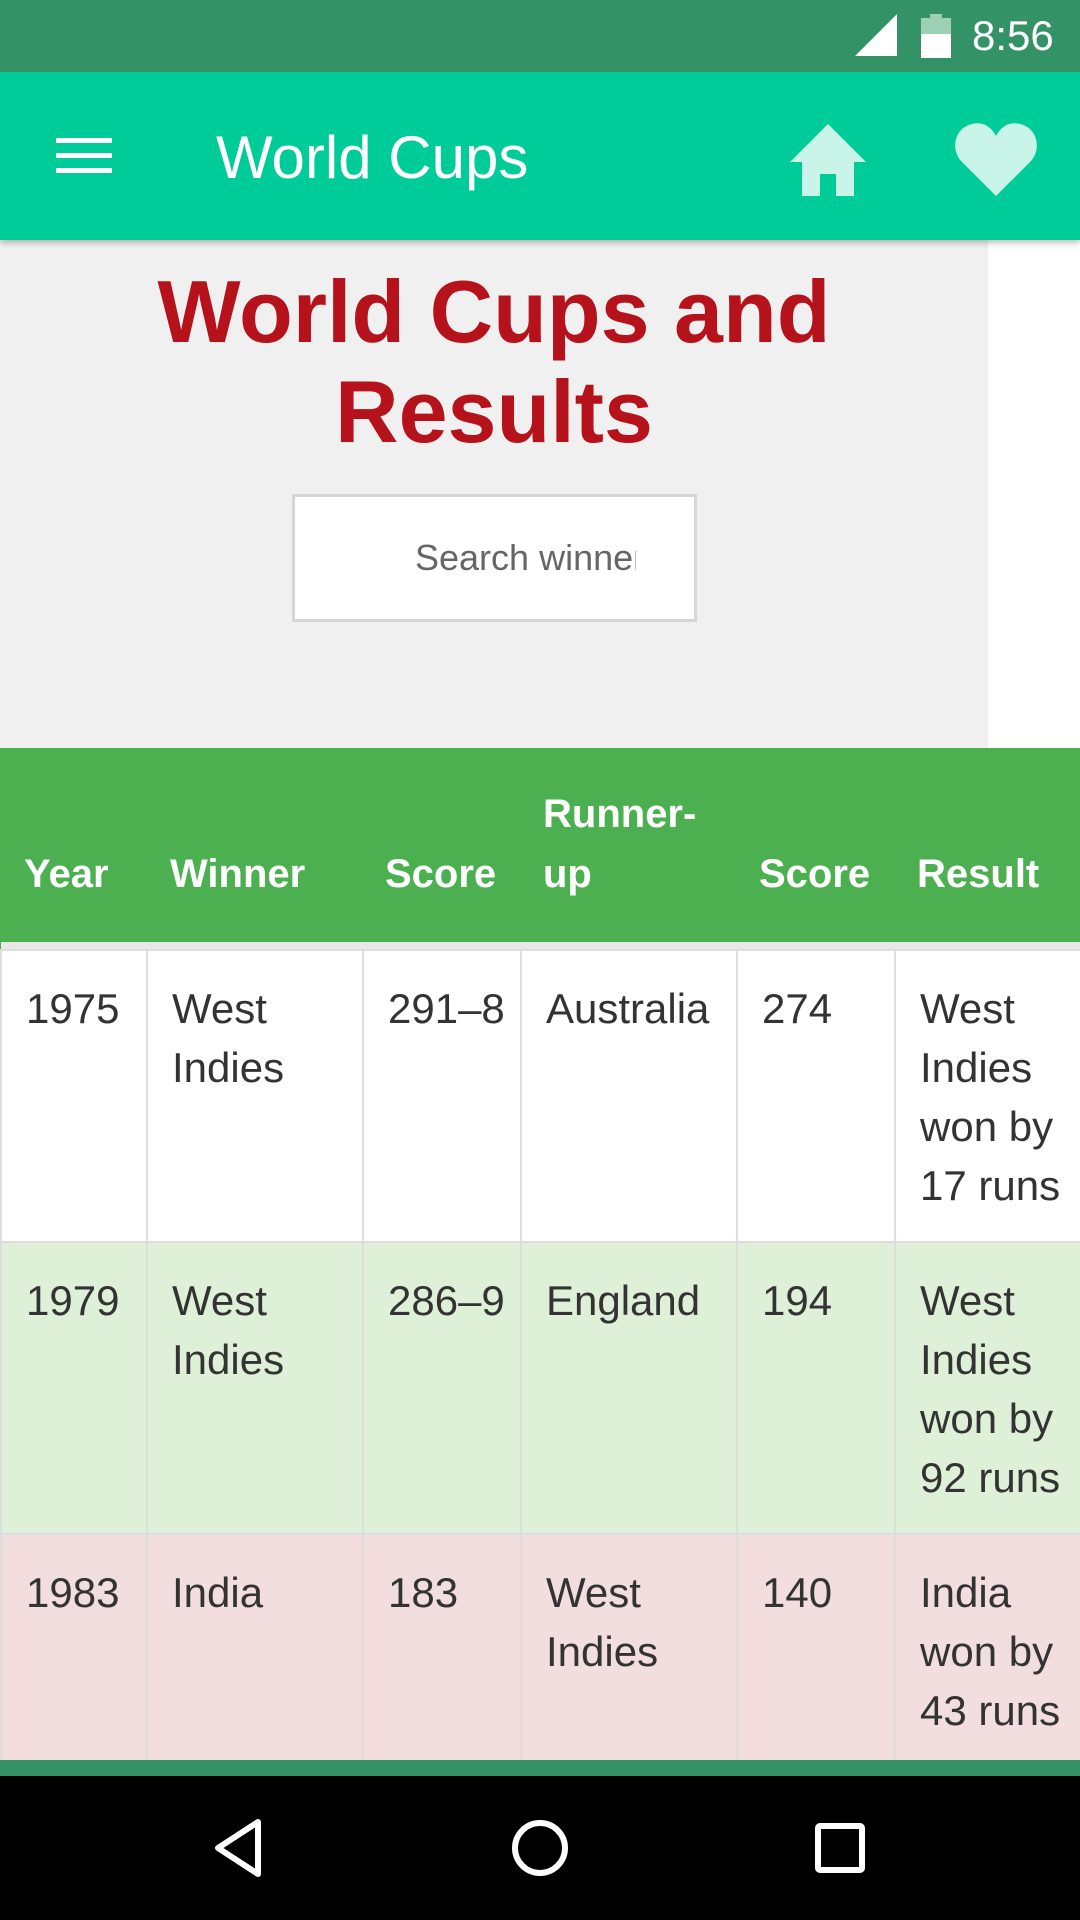 The image size is (1080, 1920). What do you see at coordinates (936, 36) in the screenshot?
I see `battery-icon` at bounding box center [936, 36].